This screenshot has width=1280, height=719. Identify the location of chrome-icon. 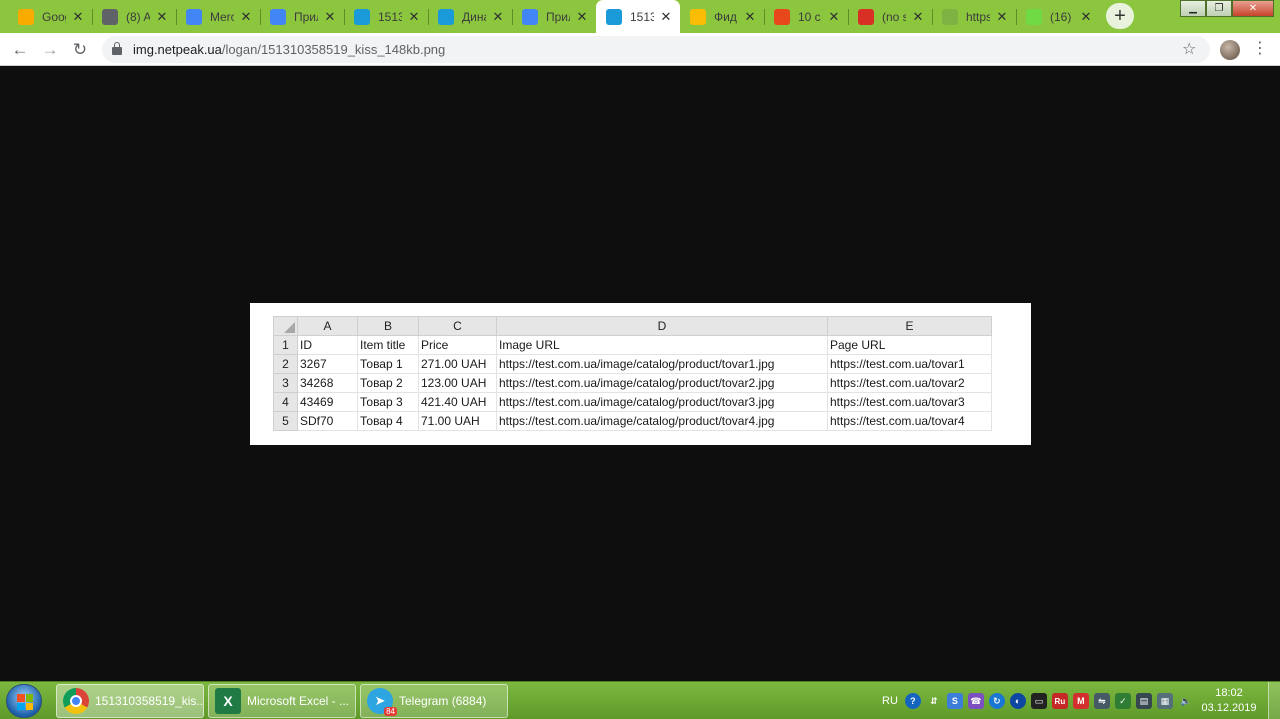
(76, 701).